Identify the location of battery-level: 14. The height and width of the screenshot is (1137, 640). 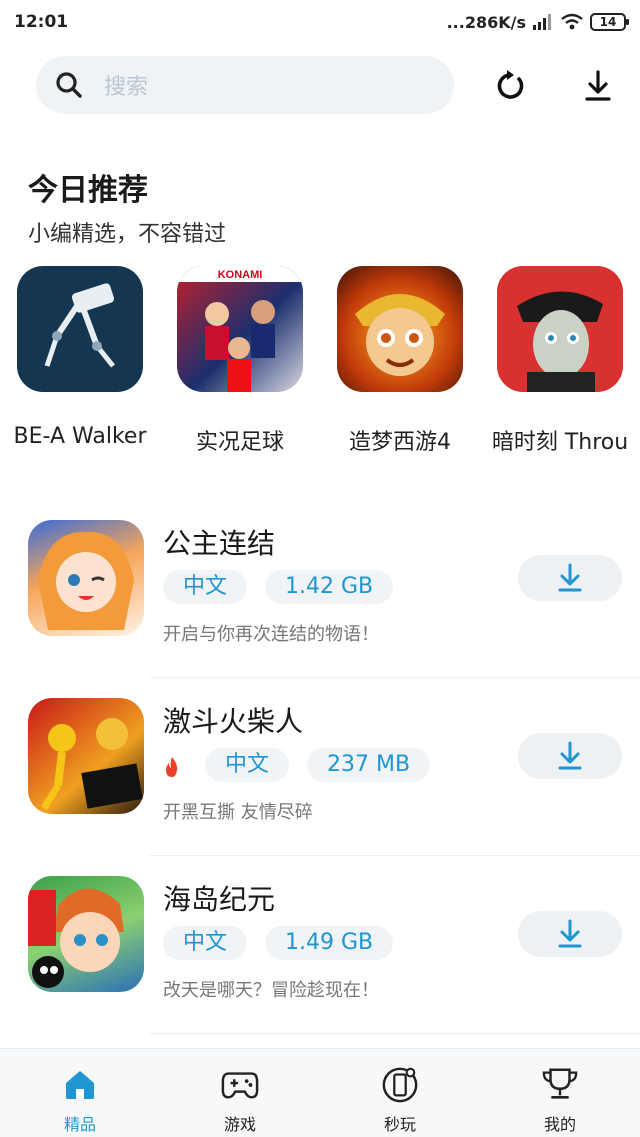
(608, 22).